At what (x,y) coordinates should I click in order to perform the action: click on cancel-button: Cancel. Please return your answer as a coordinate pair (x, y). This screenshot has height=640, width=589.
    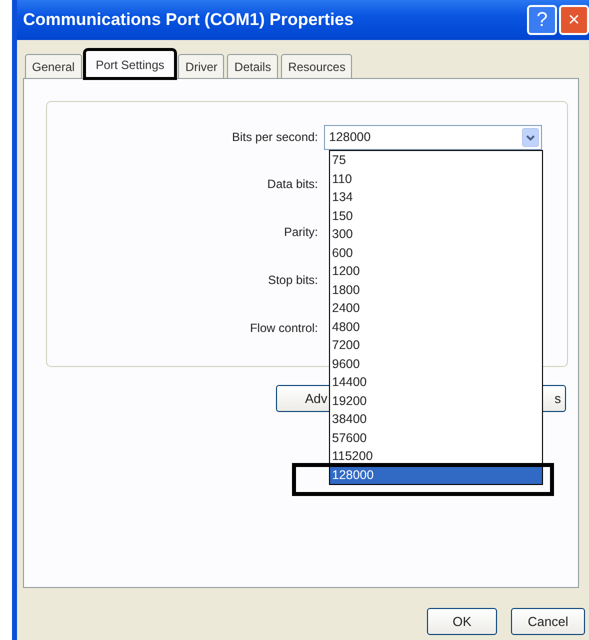
    Looking at the image, I should click on (548, 621).